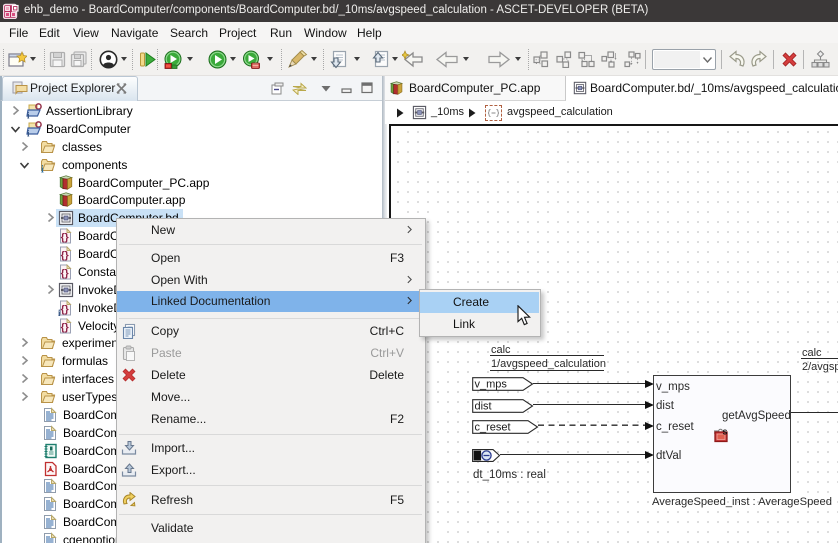 The width and height of the screenshot is (838, 543). I want to click on svg-text: c_reset, so click(493, 427).